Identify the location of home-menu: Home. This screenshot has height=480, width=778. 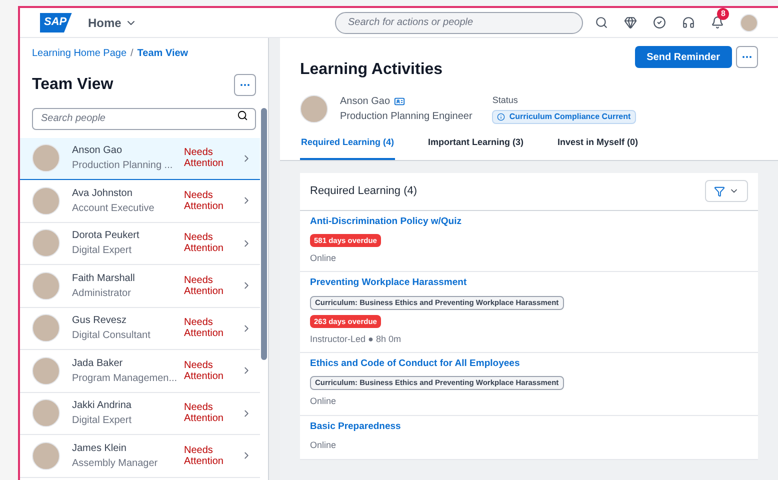
(113, 23).